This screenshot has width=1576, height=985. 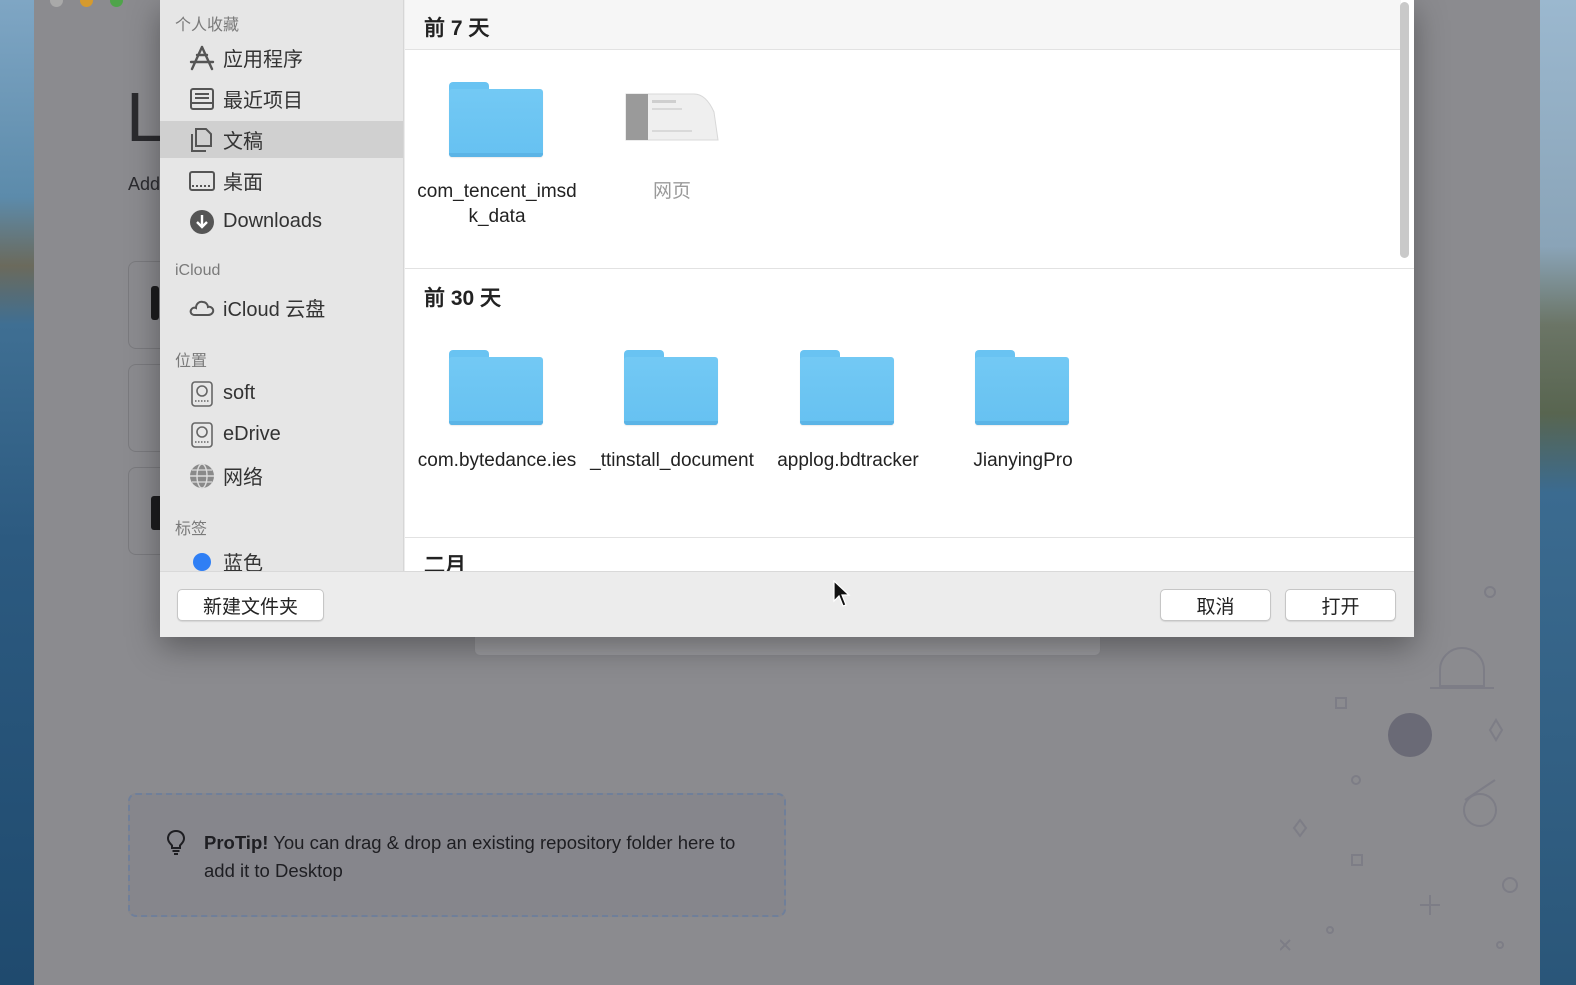 I want to click on sidebar-item-icloud-drive: iCloud 云盘, so click(x=281, y=307).